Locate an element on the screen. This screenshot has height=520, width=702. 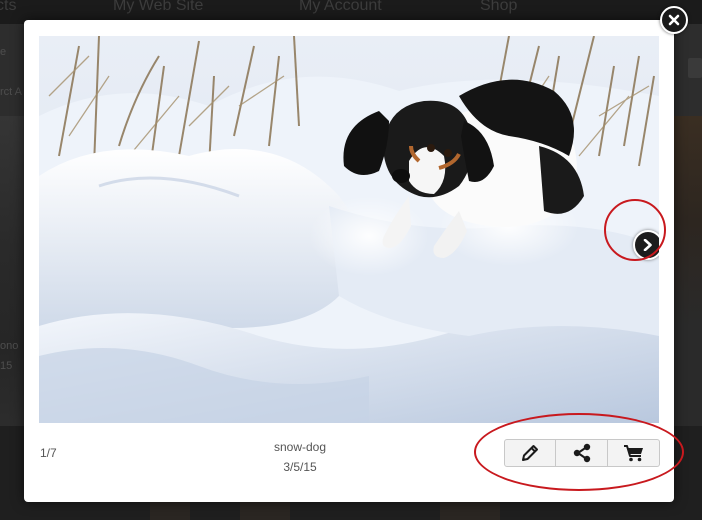
background-text: rct A is located at coordinates (11, 92).